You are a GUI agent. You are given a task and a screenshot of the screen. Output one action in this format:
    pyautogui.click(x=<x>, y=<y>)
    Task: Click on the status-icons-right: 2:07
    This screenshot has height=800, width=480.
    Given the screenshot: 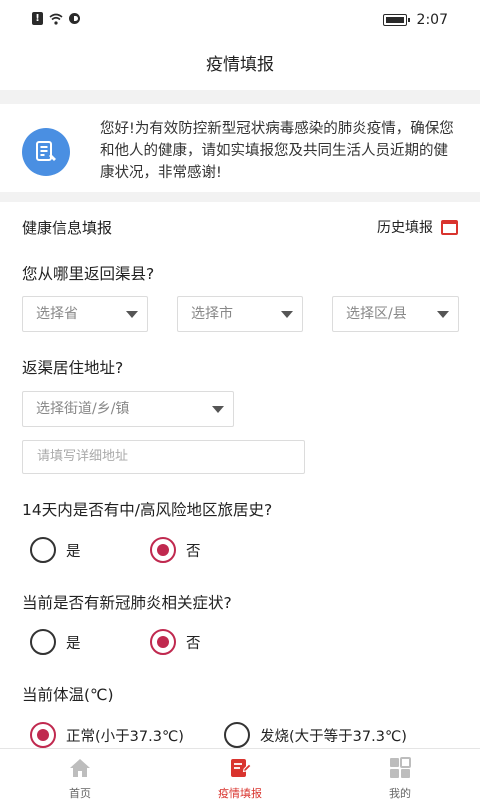 What is the action you would take?
    pyautogui.click(x=415, y=20)
    